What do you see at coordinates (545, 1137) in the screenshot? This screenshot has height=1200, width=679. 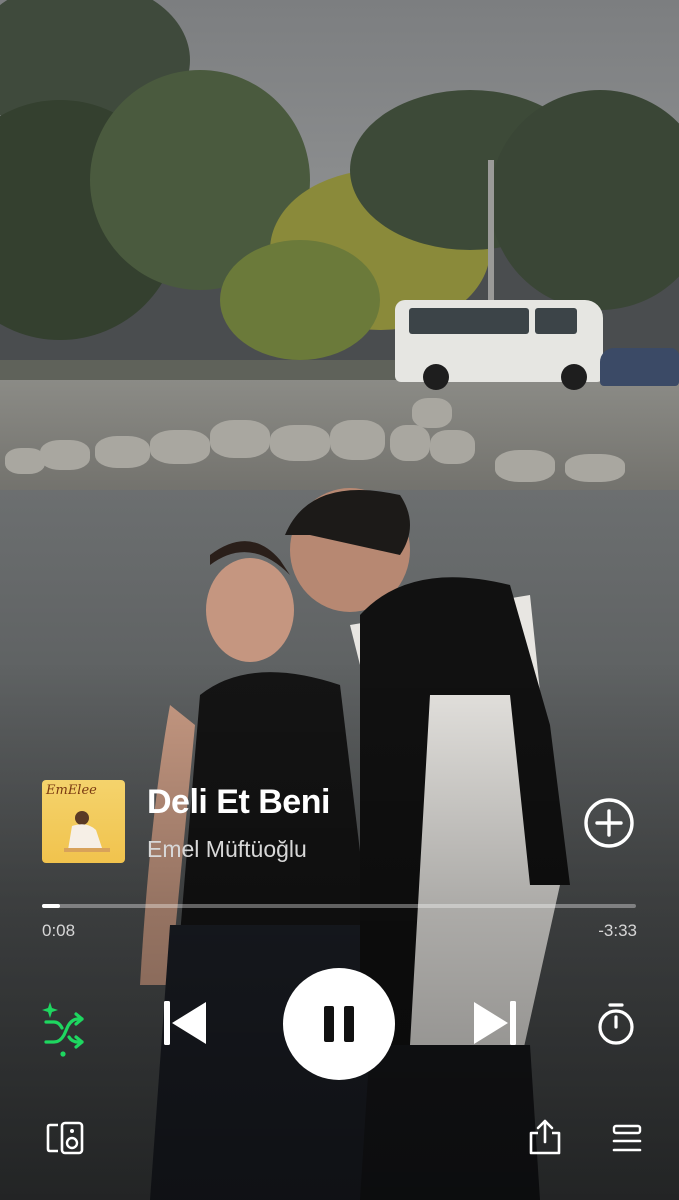 I see `share-icon` at bounding box center [545, 1137].